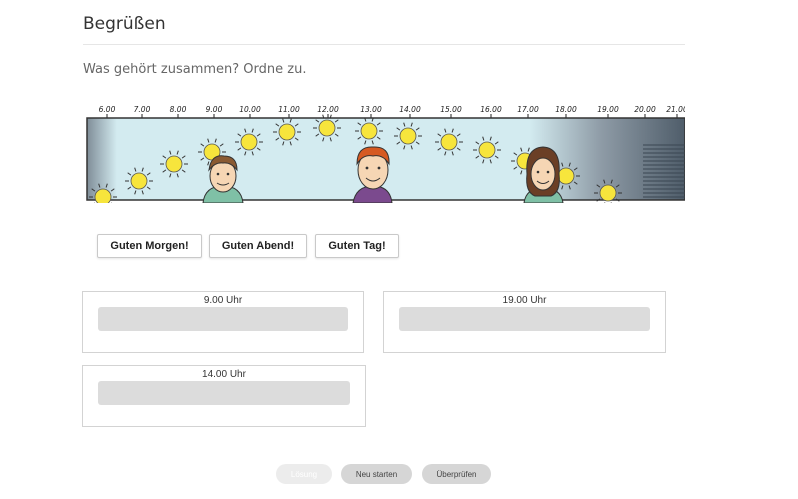  I want to click on drop-target-label: 19.00 Uhr, so click(524, 300).